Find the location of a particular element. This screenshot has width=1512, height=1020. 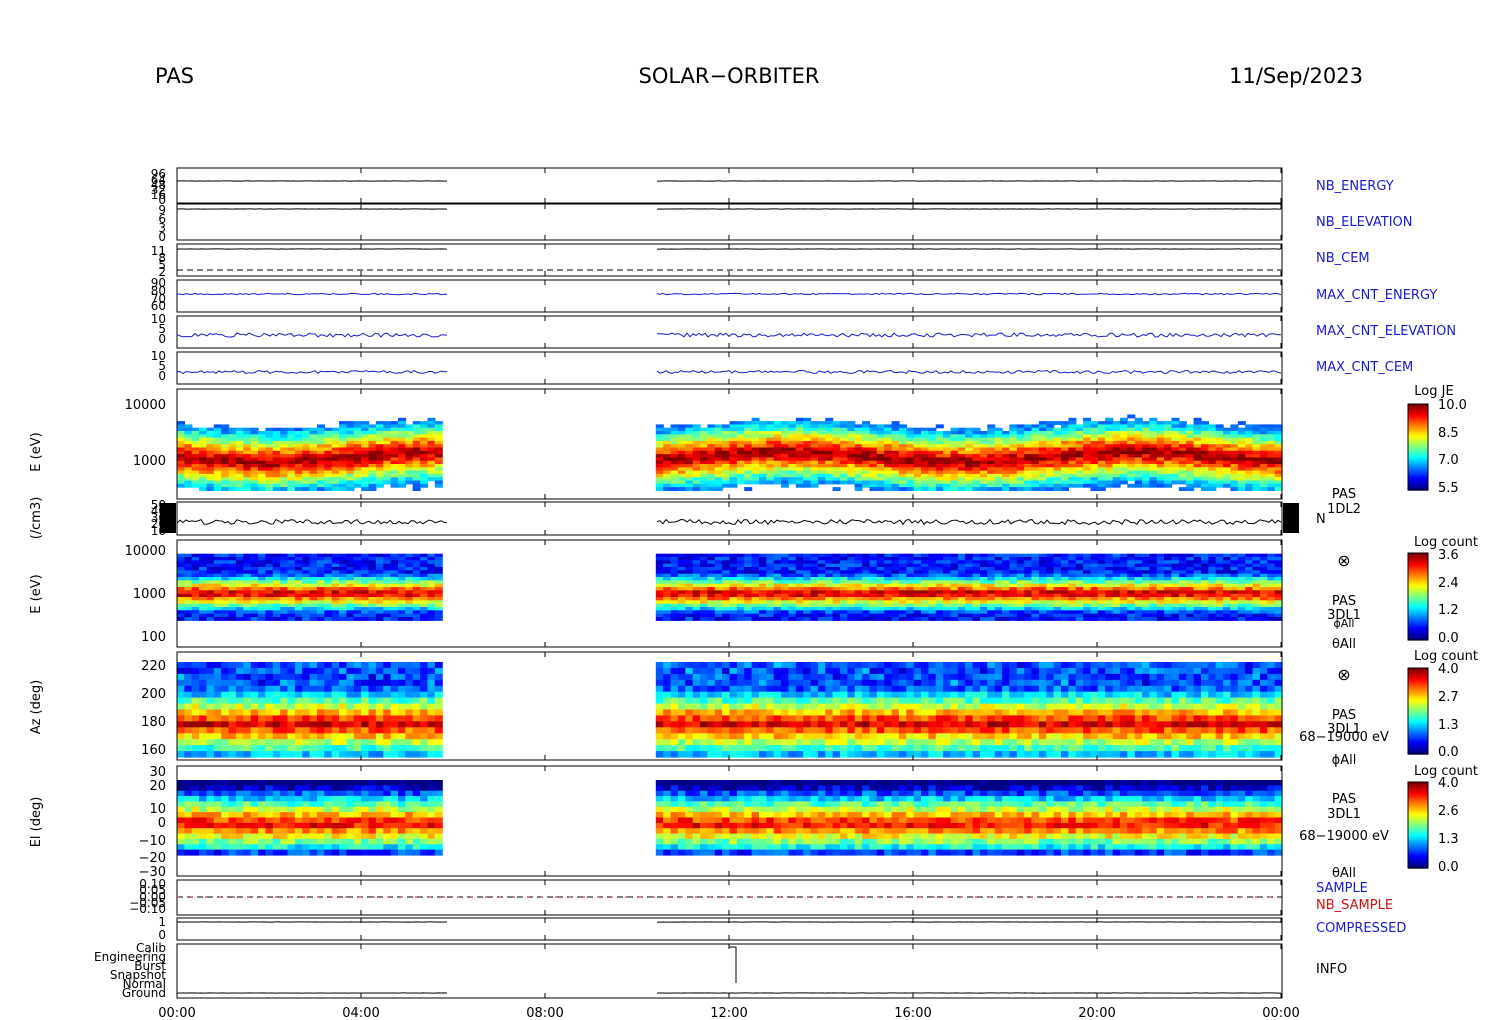

cb3-tick: 1.3 is located at coordinates (1448, 725).